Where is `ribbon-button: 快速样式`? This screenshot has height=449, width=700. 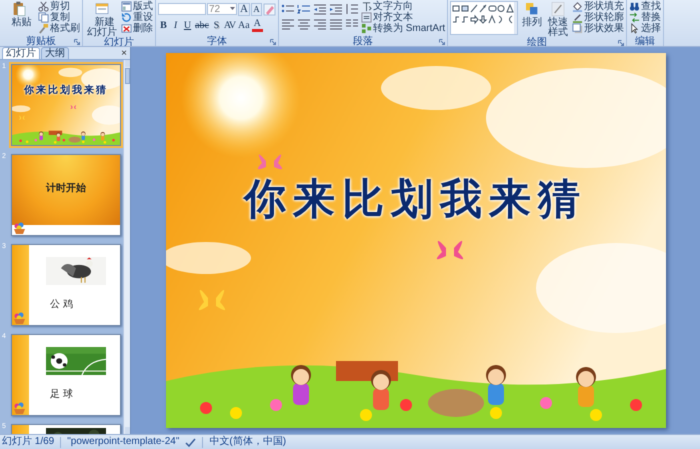
ribbon-button: 快速样式 is located at coordinates (558, 19).